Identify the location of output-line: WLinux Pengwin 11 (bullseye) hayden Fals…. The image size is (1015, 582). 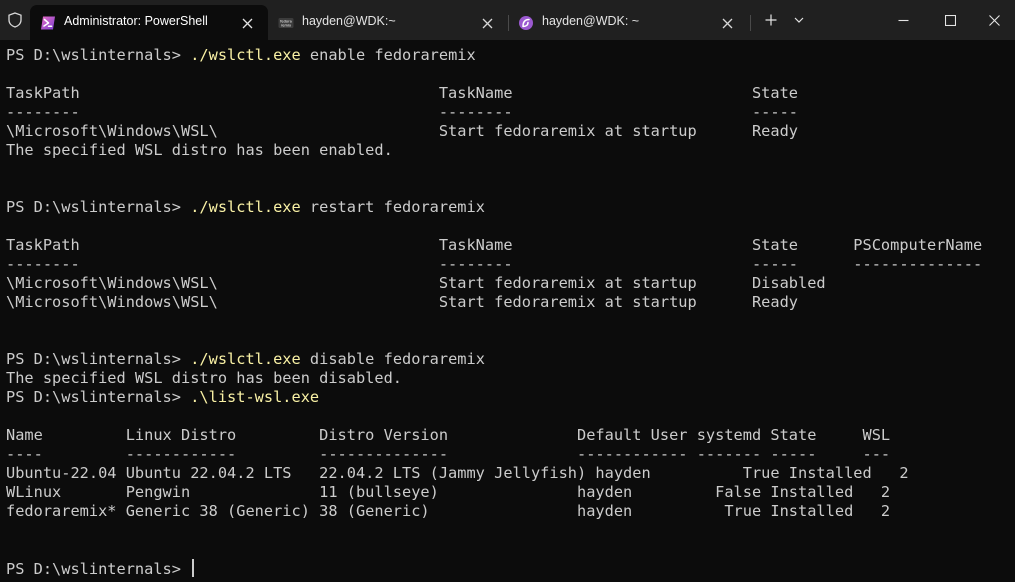
(448, 492).